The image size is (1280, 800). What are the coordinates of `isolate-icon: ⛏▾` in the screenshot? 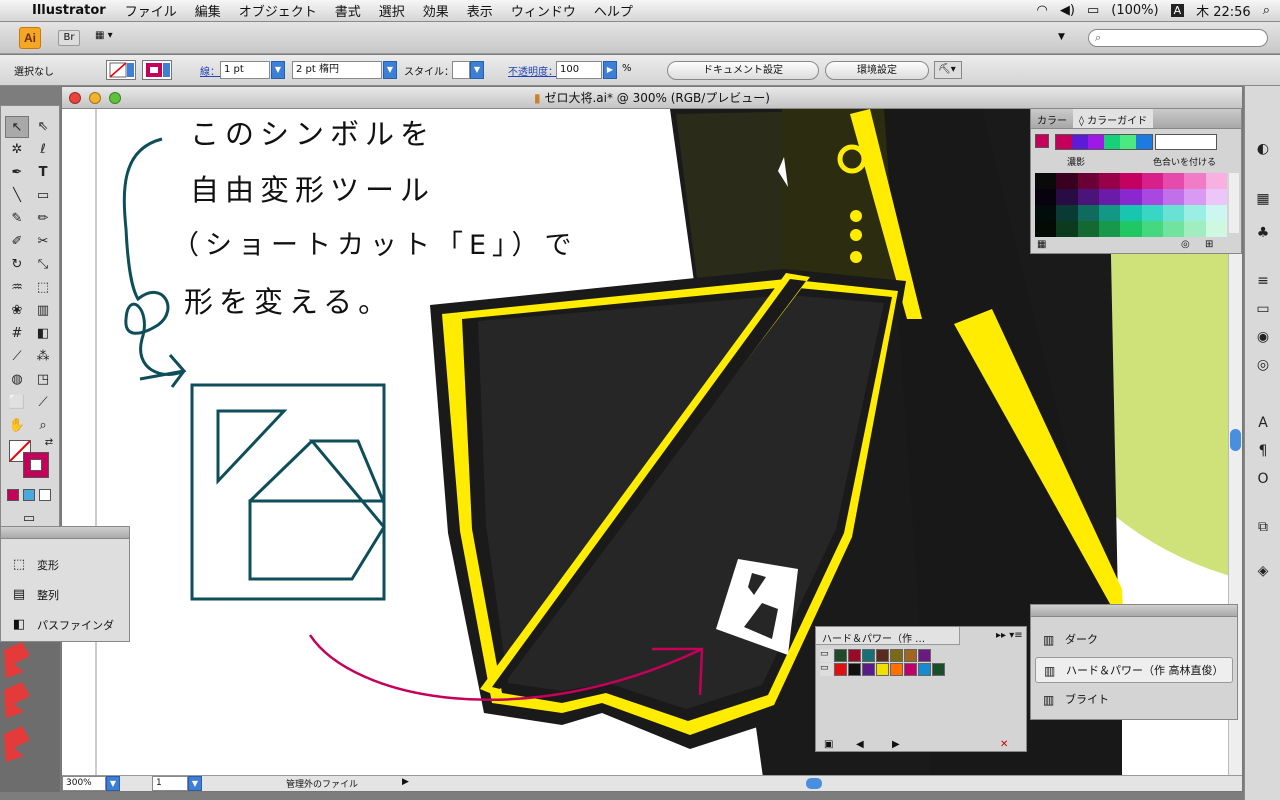 It's located at (948, 70).